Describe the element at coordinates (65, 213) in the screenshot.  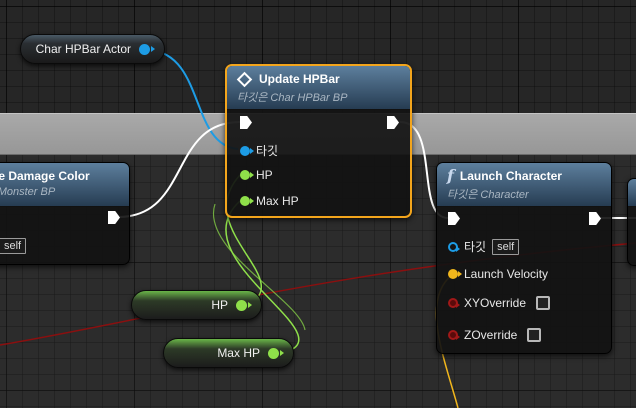
I see `change-damage-color-node: ge Damage Color - Monster BP self` at that location.